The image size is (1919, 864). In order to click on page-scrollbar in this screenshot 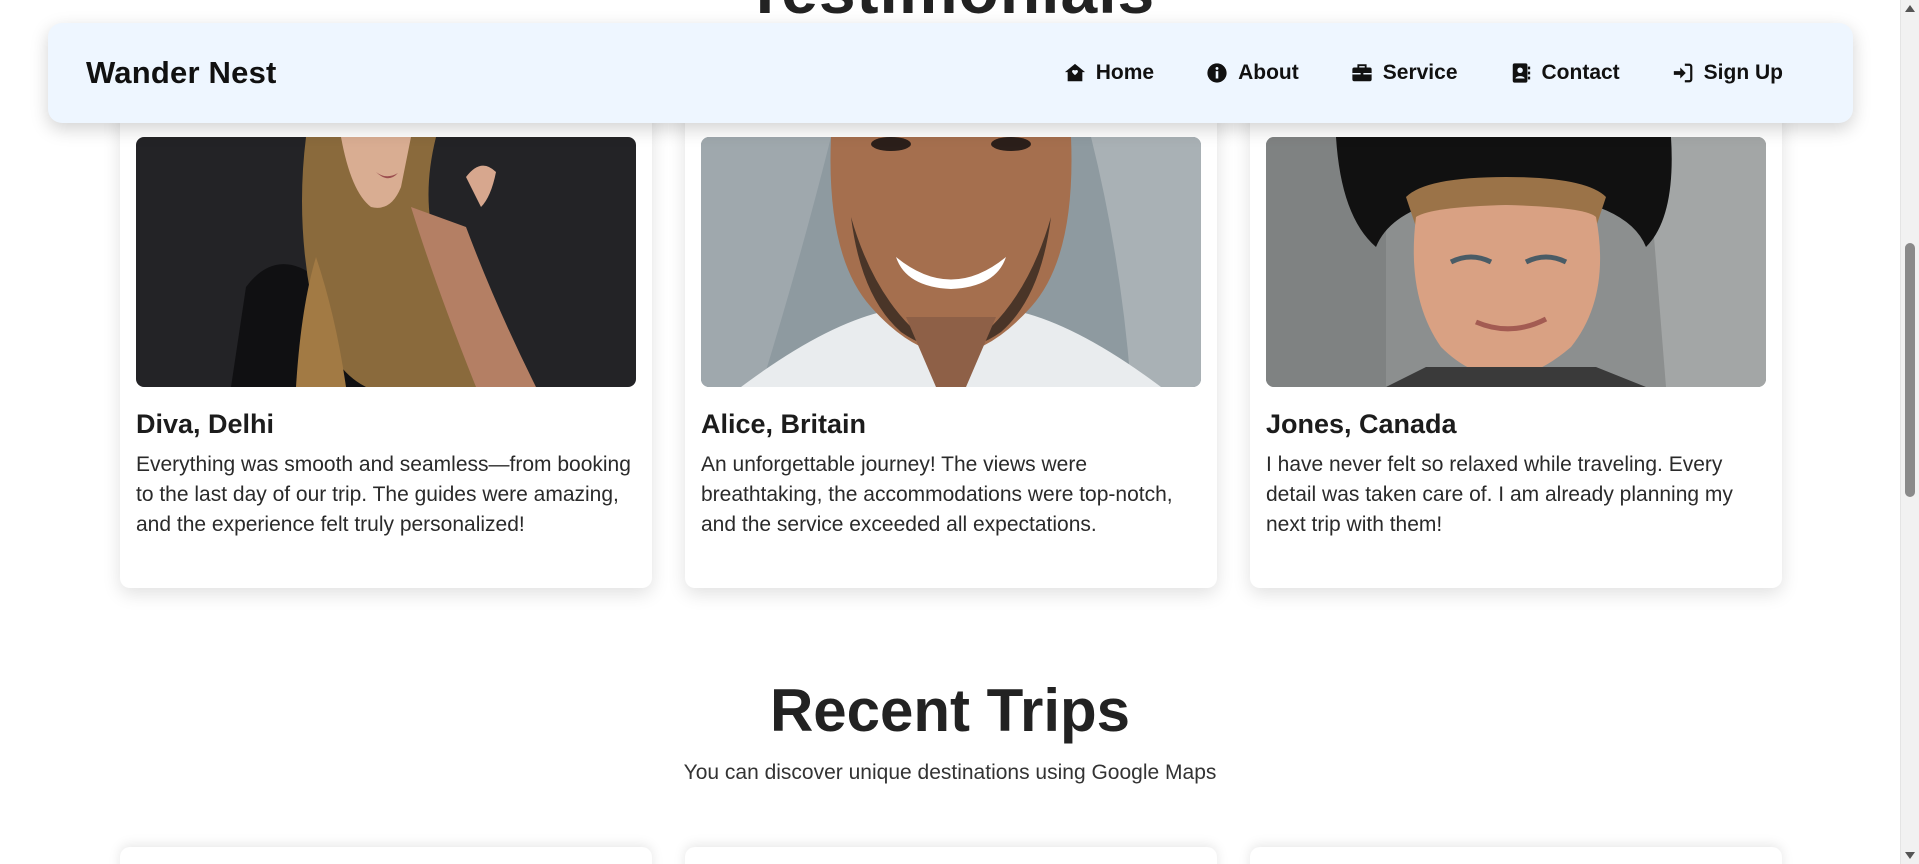, I will do `click(1909, 432)`.